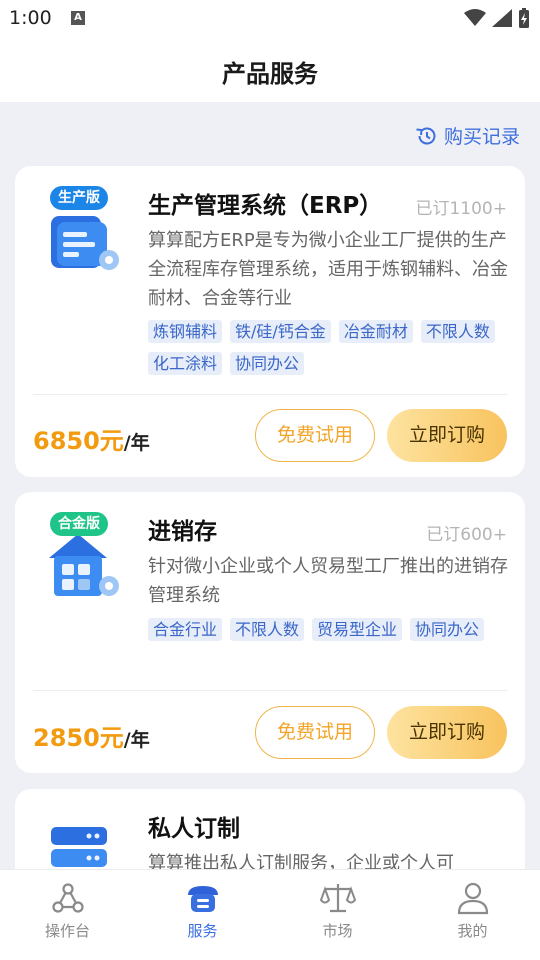  I want to click on tab-label: 我的, so click(472, 931).